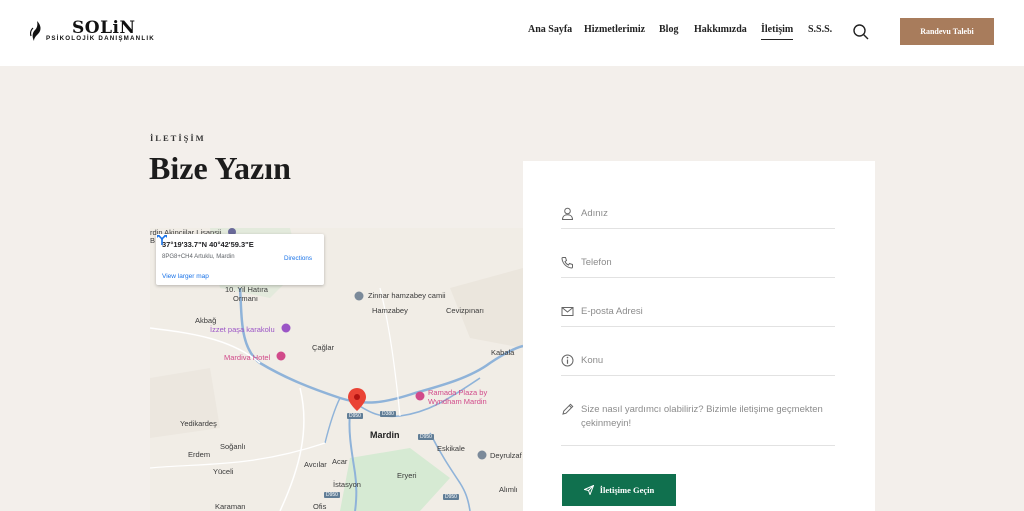 Image resolution: width=1024 pixels, height=511 pixels. I want to click on nav-hakkimizda: Hakkımızda, so click(720, 32).